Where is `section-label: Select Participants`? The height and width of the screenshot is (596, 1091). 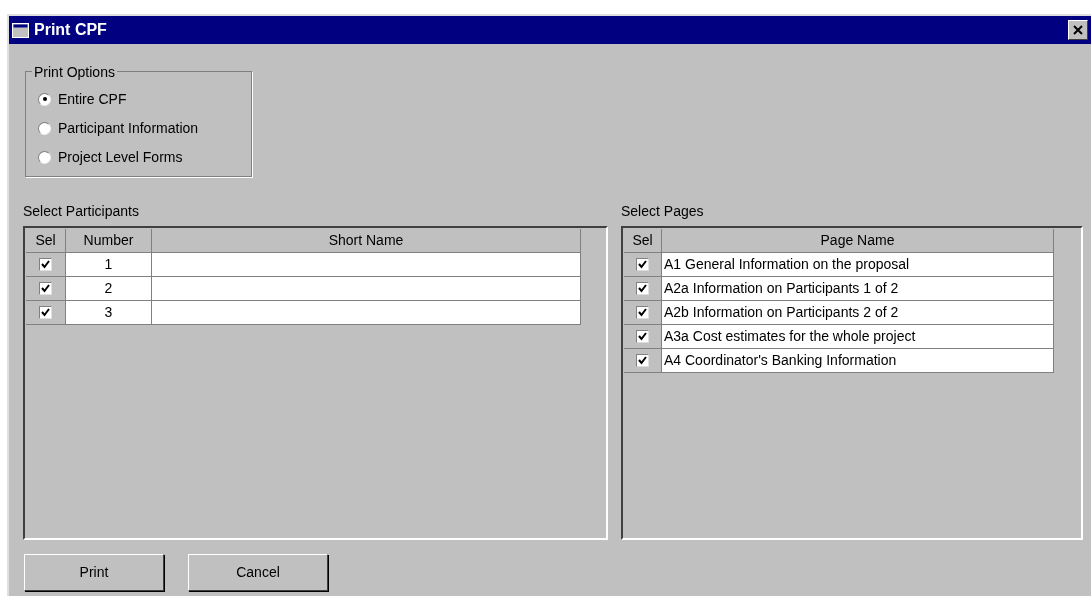 section-label: Select Participants is located at coordinates (81, 211).